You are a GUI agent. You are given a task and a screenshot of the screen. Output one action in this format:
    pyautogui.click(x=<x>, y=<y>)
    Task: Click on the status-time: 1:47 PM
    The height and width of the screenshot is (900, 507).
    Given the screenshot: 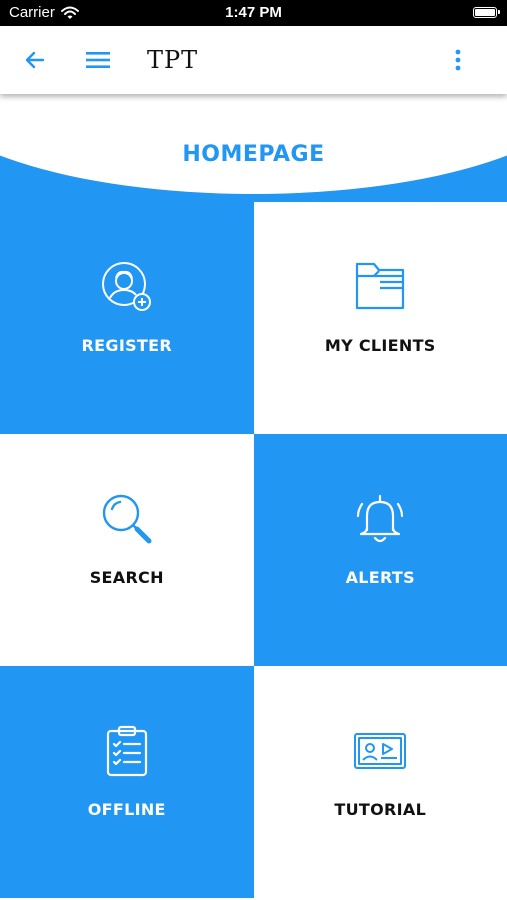 What is the action you would take?
    pyautogui.click(x=253, y=12)
    